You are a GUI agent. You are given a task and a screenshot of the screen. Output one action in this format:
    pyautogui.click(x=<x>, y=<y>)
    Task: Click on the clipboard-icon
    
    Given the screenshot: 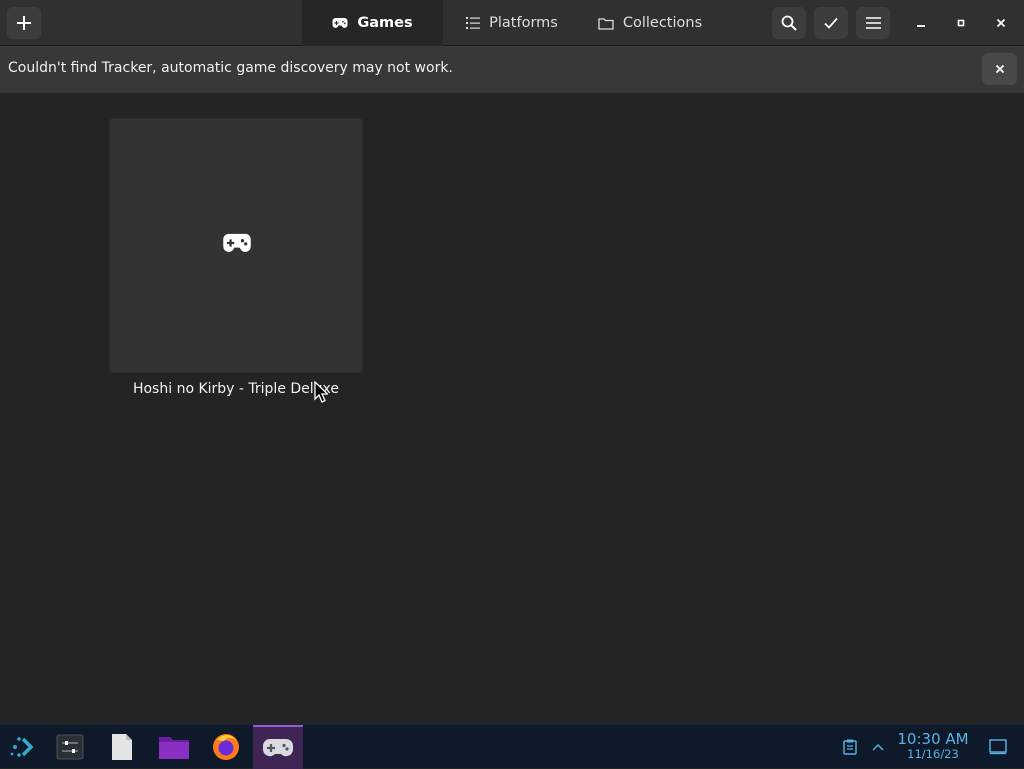 What is the action you would take?
    pyautogui.click(x=850, y=747)
    